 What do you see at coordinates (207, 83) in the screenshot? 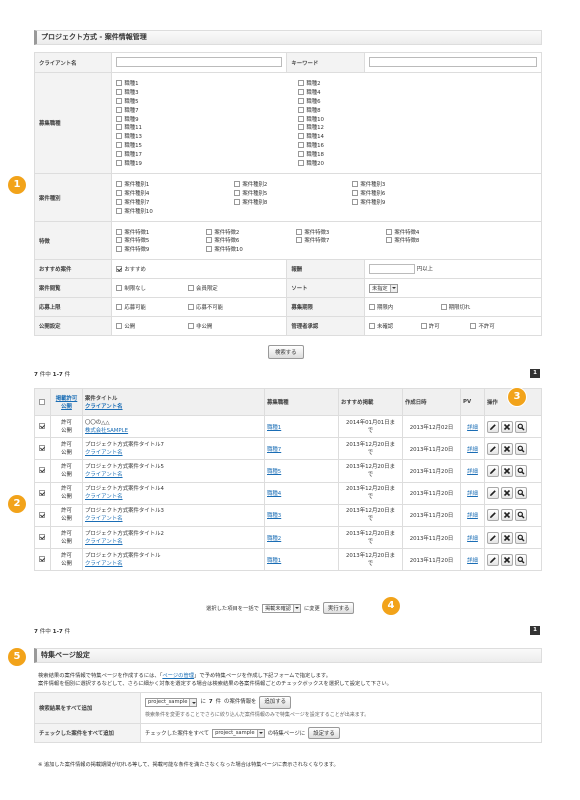
I see `job-type-option: 職種1` at bounding box center [207, 83].